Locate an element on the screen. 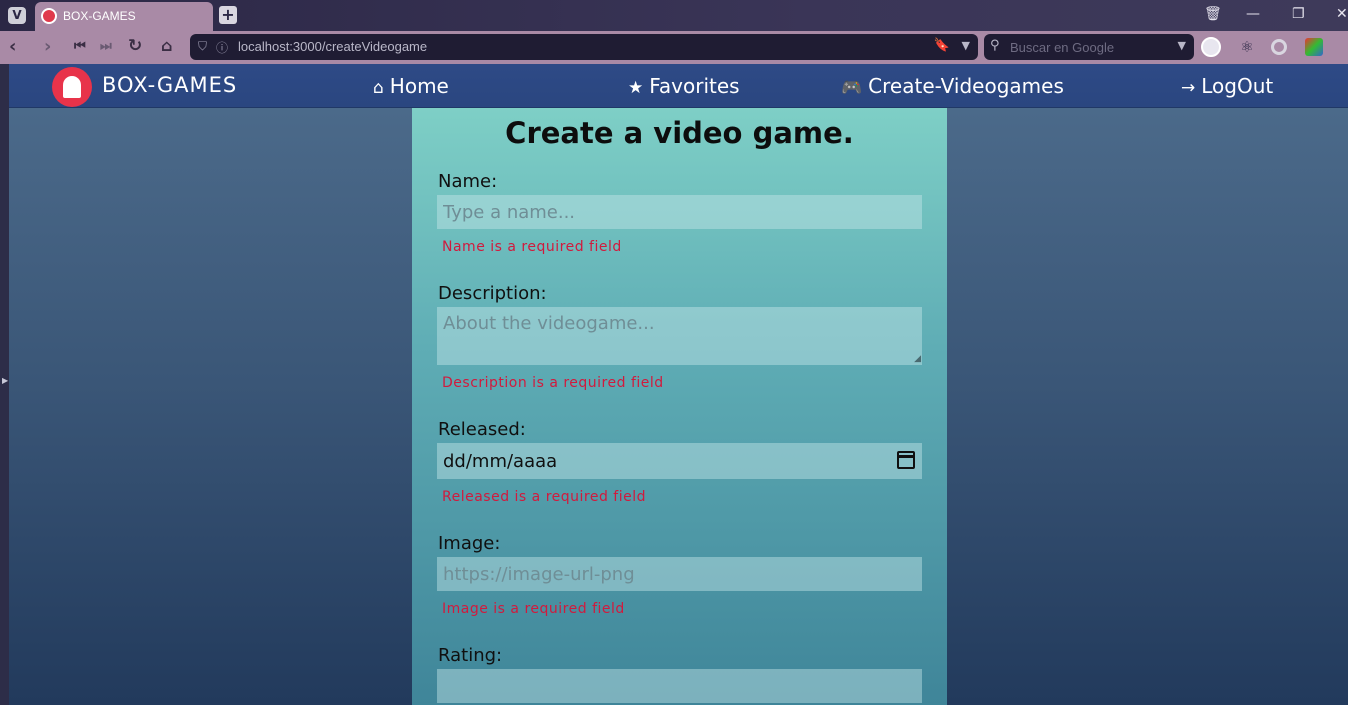 The height and width of the screenshot is (705, 1348). minimize-button: — is located at coordinates (1253, 14).